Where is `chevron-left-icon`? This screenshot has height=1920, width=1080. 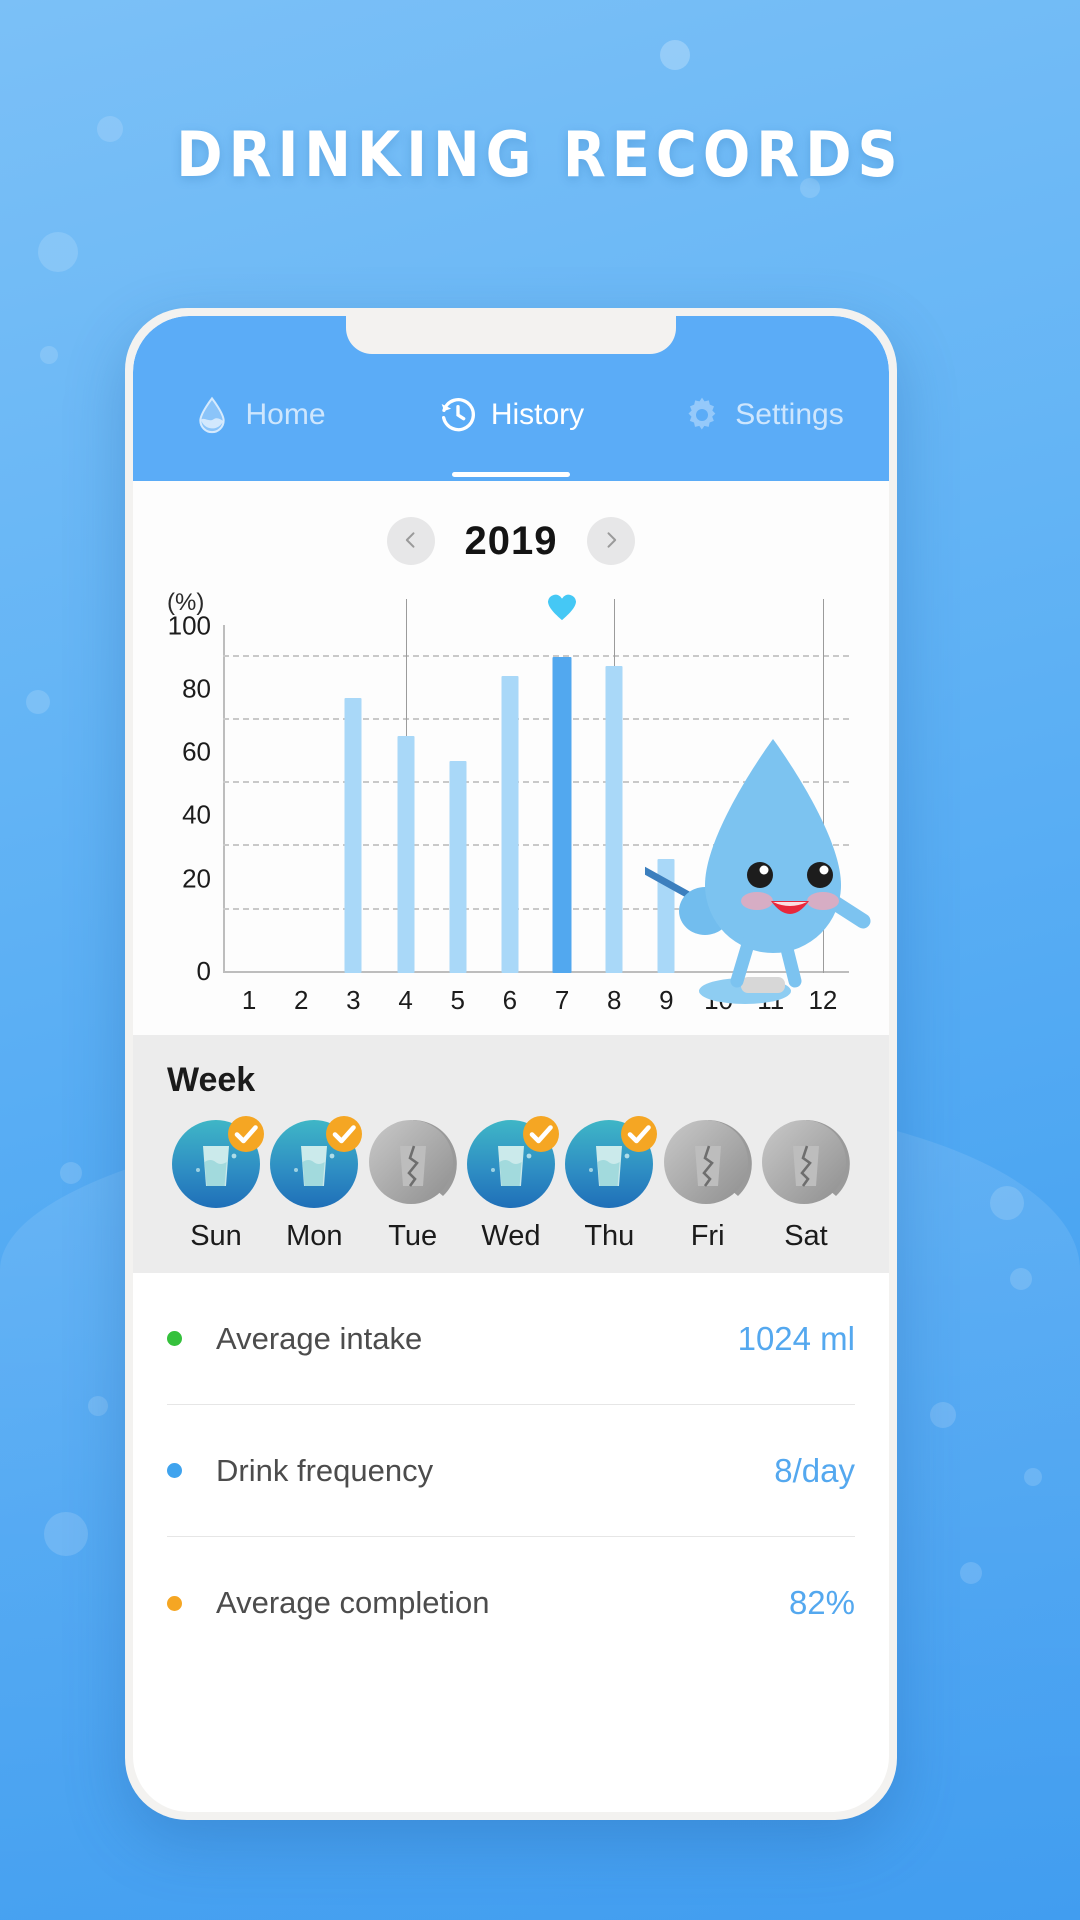 chevron-left-icon is located at coordinates (411, 541).